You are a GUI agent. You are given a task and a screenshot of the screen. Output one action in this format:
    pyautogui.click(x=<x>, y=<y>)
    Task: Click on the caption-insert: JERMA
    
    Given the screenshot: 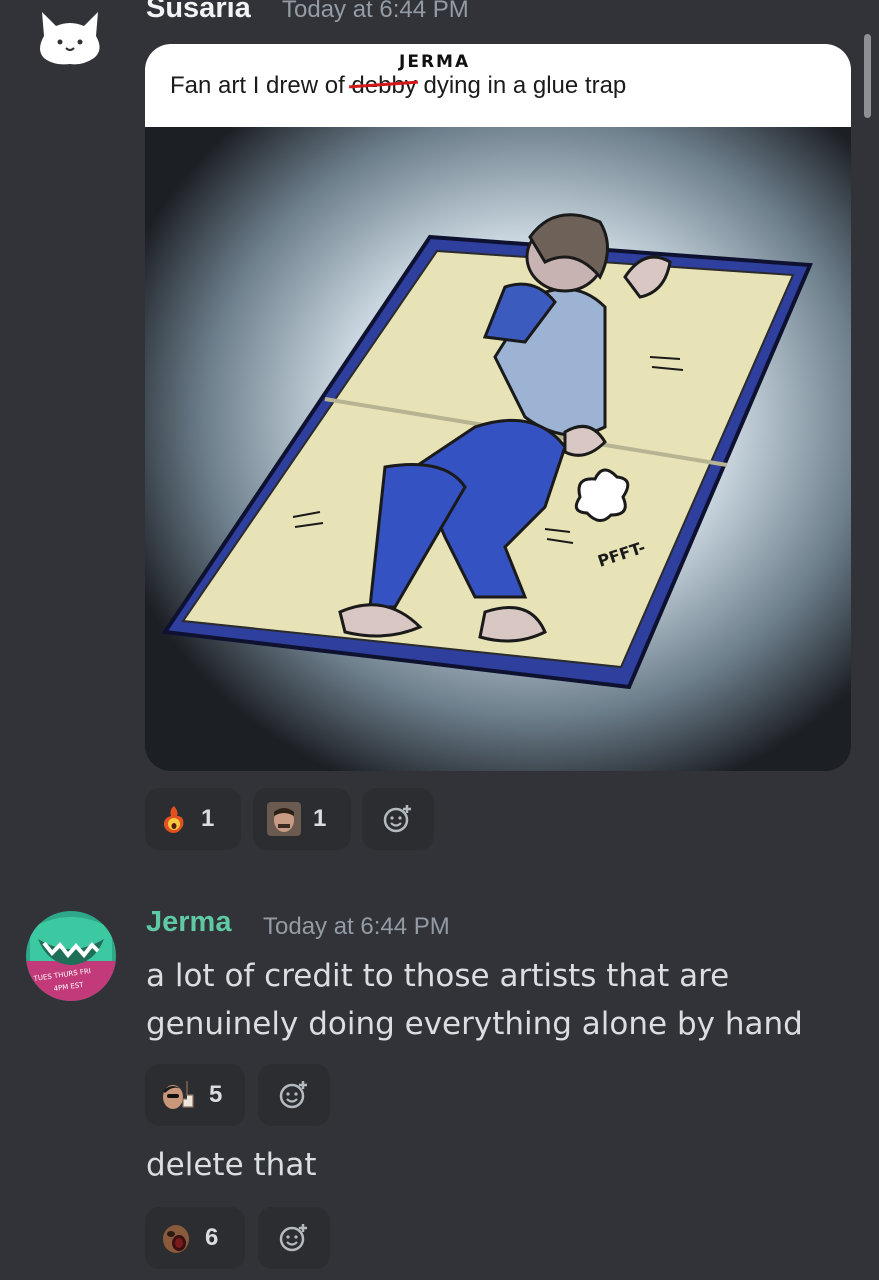 What is the action you would take?
    pyautogui.click(x=435, y=62)
    